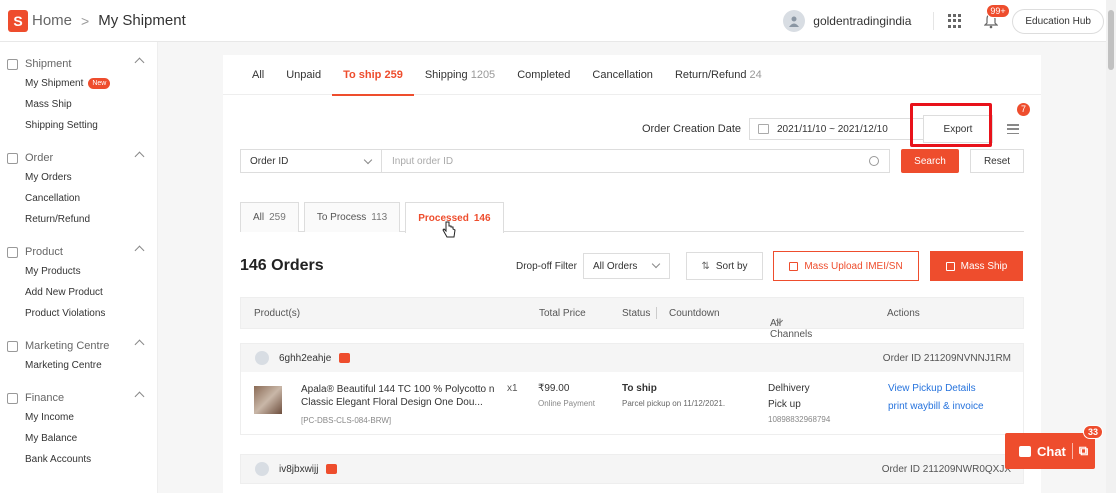  Describe the element at coordinates (794, 21) in the screenshot. I see `user-avatar` at that location.